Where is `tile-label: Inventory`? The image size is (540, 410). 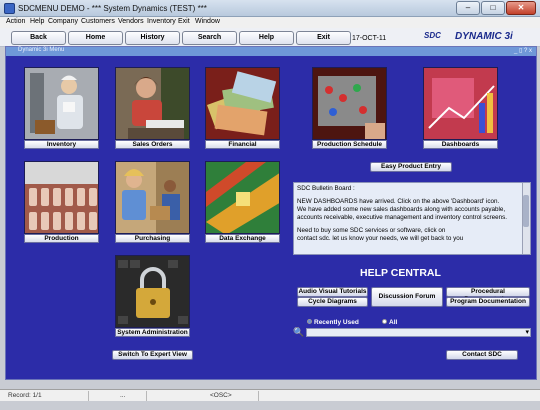 tile-label: Inventory is located at coordinates (61, 144).